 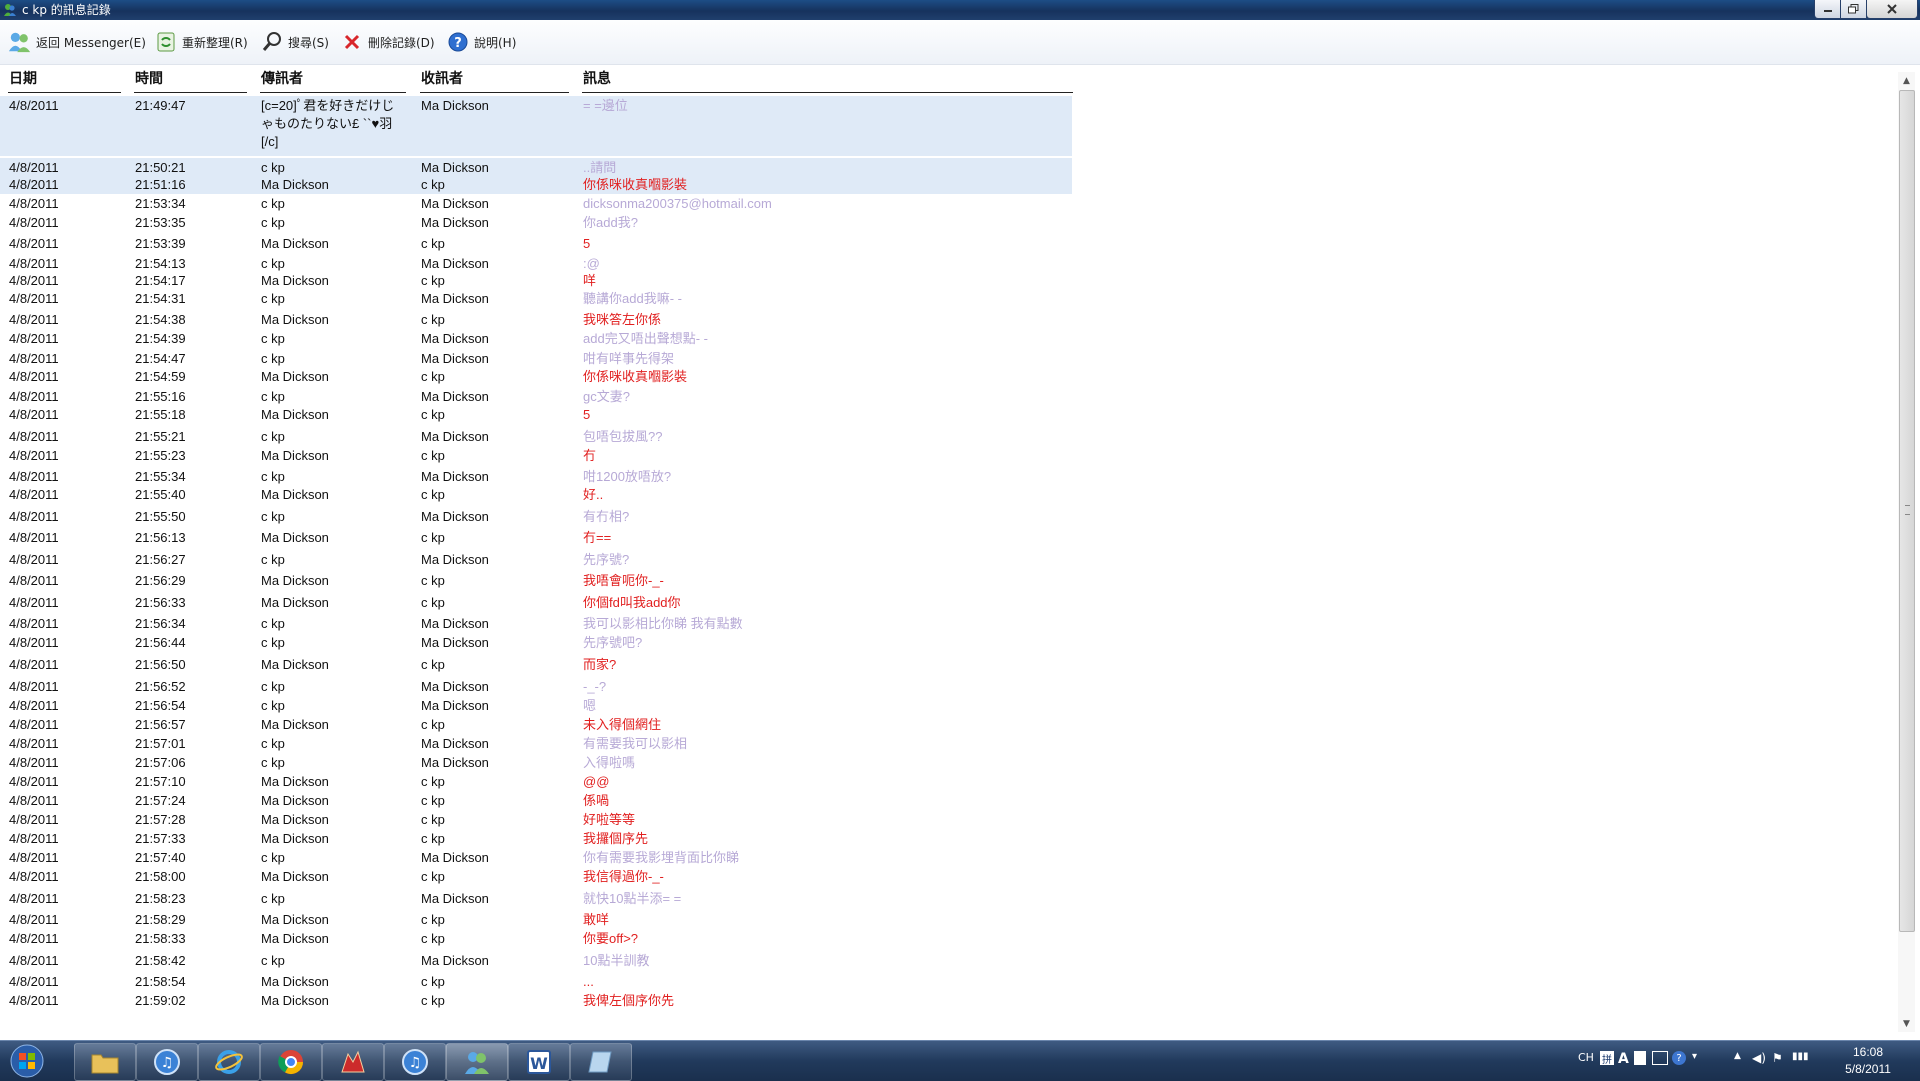 What do you see at coordinates (536, 743) in the screenshot?
I see `message-row: 4/8/2011 21:57:01 c kp Ma Dickson 有需要我可以影相` at bounding box center [536, 743].